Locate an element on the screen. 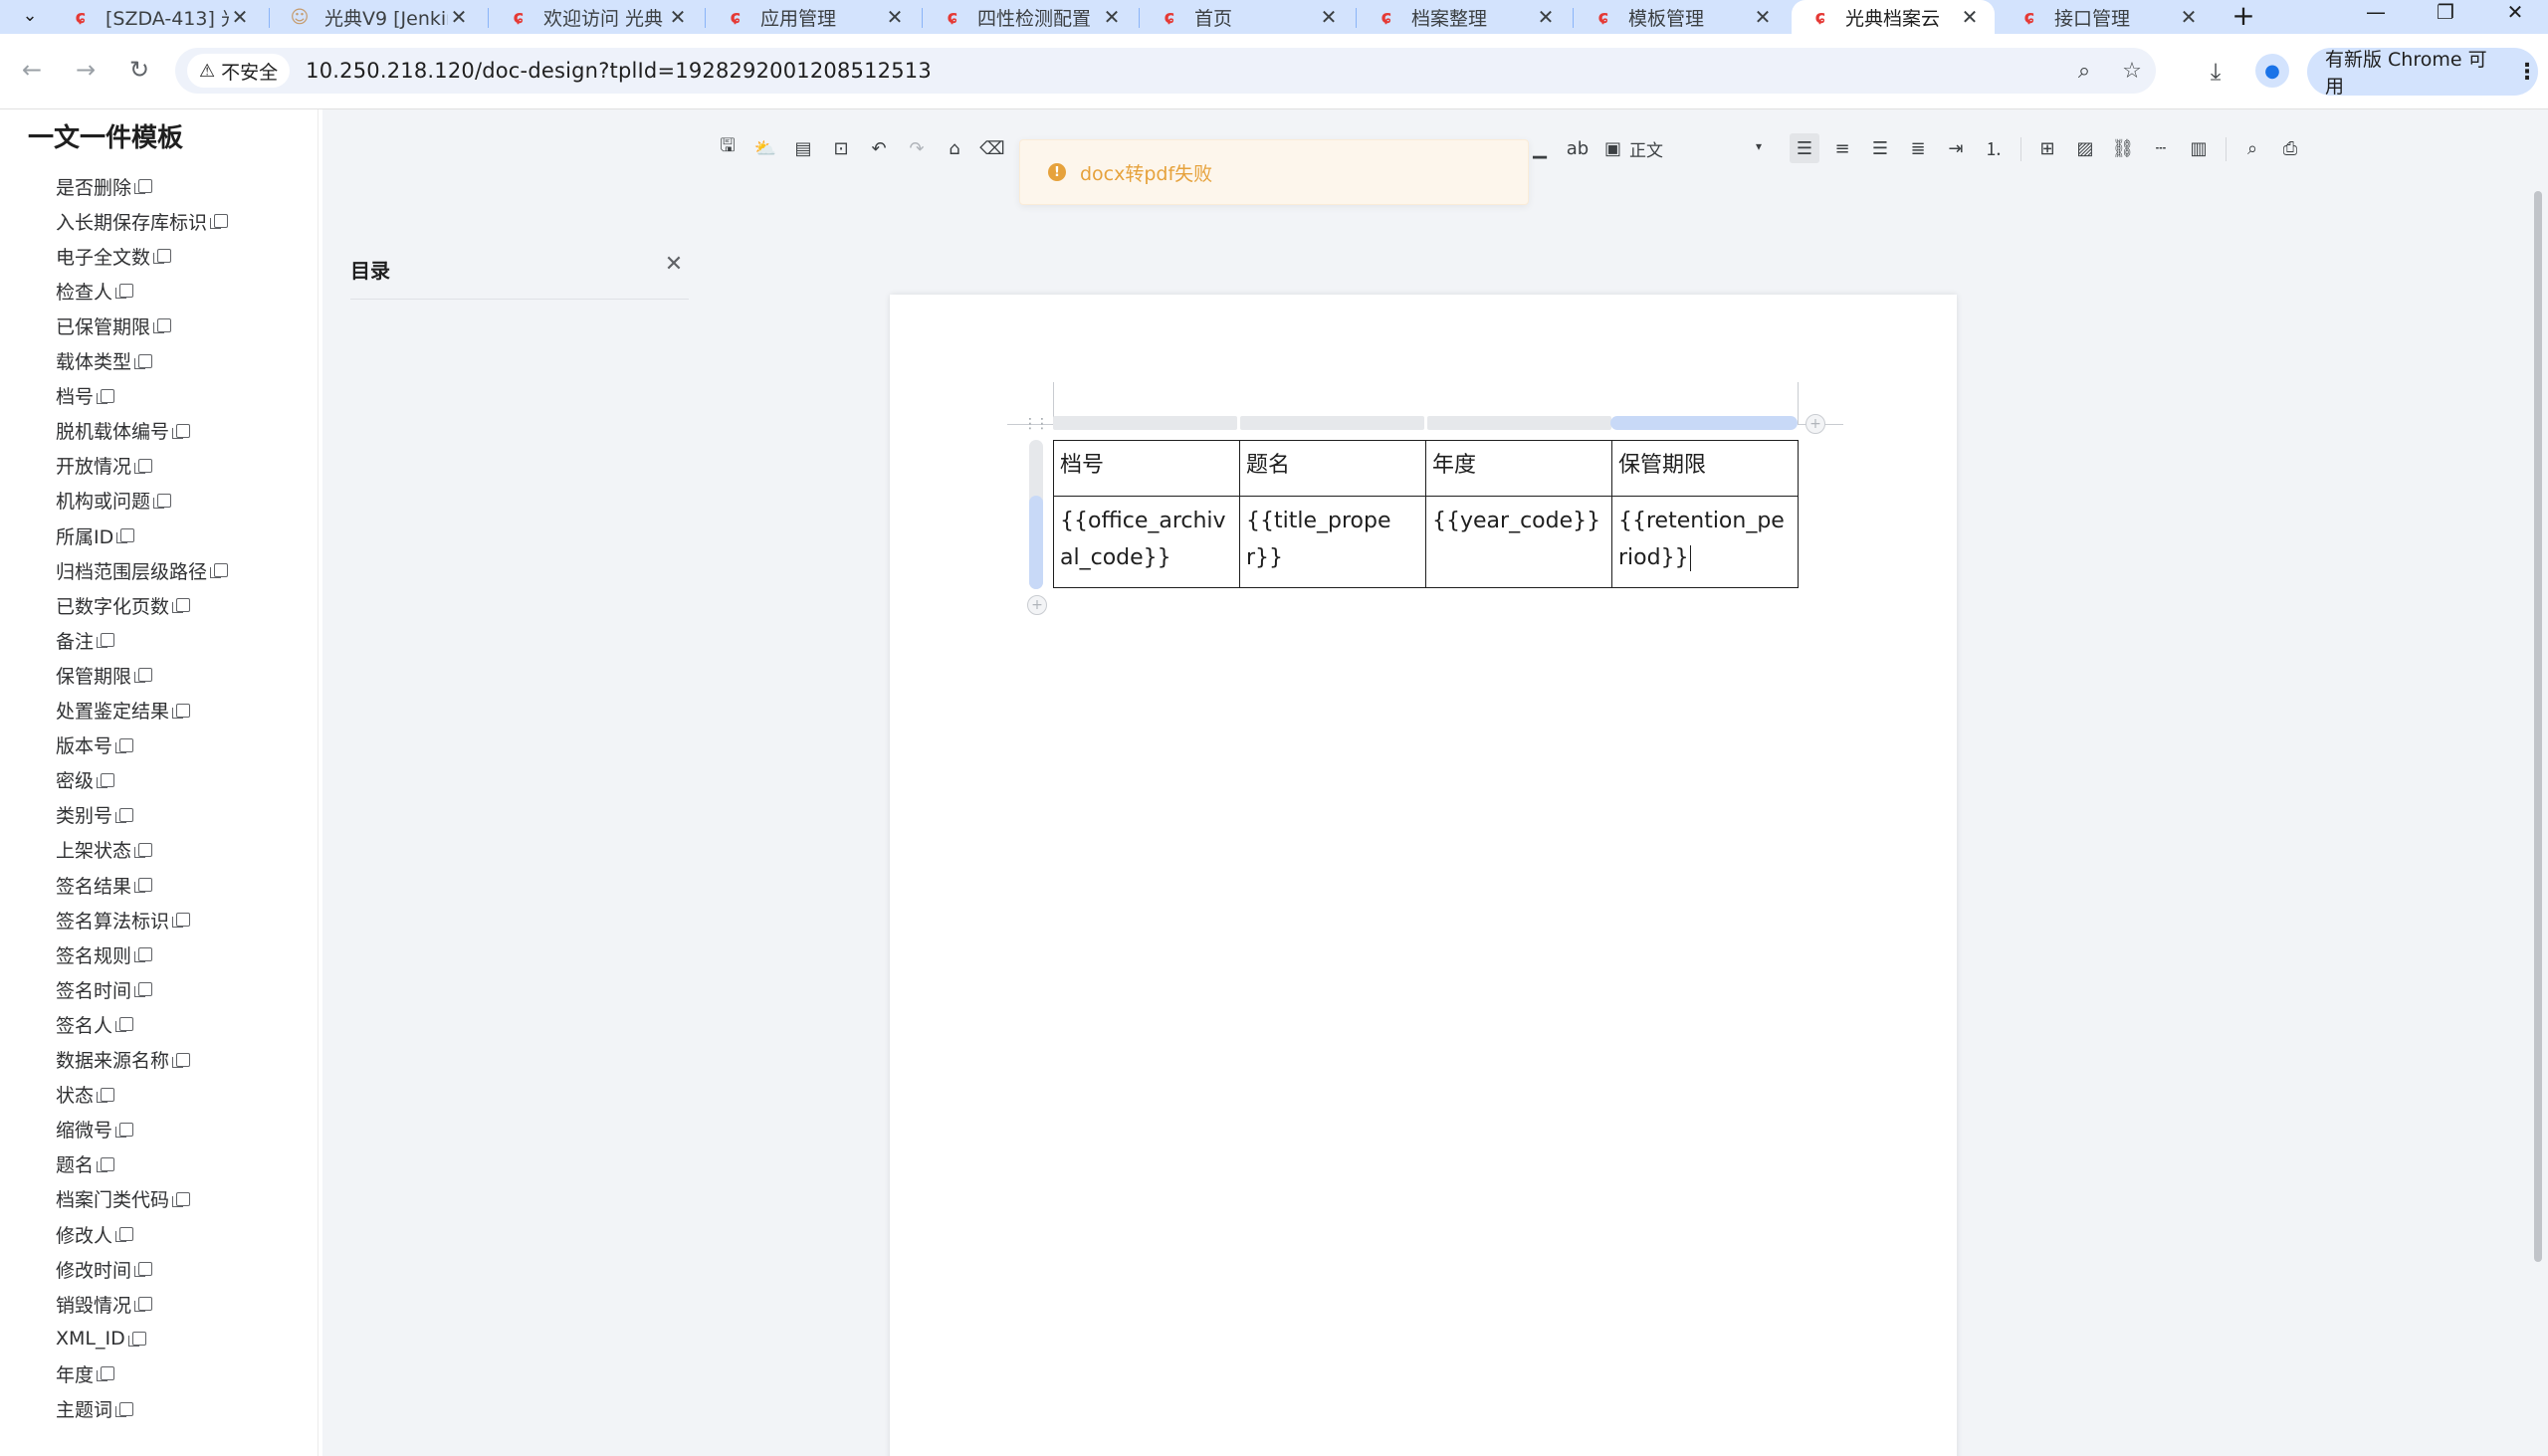  tab-template-management: ɕ 模板管理 ✕ is located at coordinates (1681, 17).